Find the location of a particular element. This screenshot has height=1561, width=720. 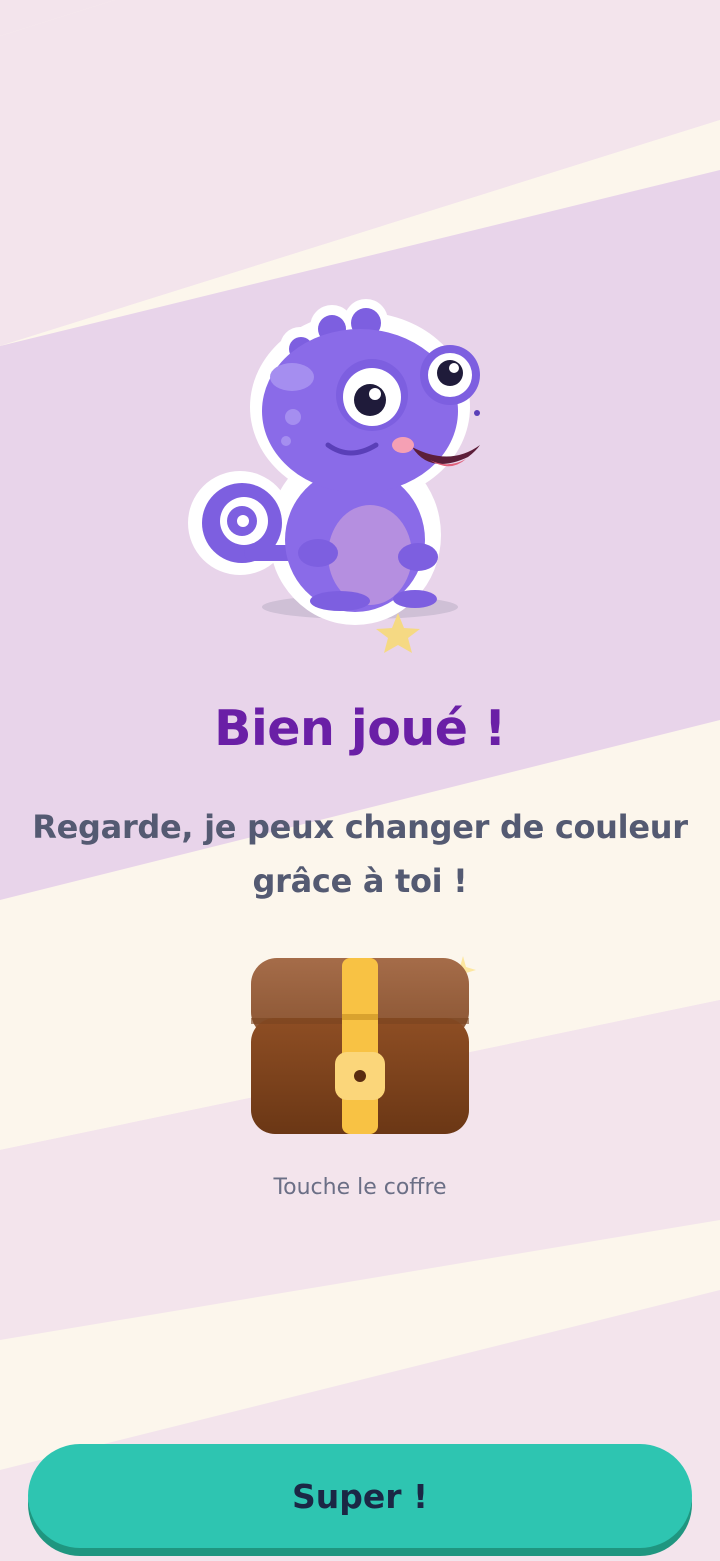

treasure-chest-icon is located at coordinates (361, 1045).